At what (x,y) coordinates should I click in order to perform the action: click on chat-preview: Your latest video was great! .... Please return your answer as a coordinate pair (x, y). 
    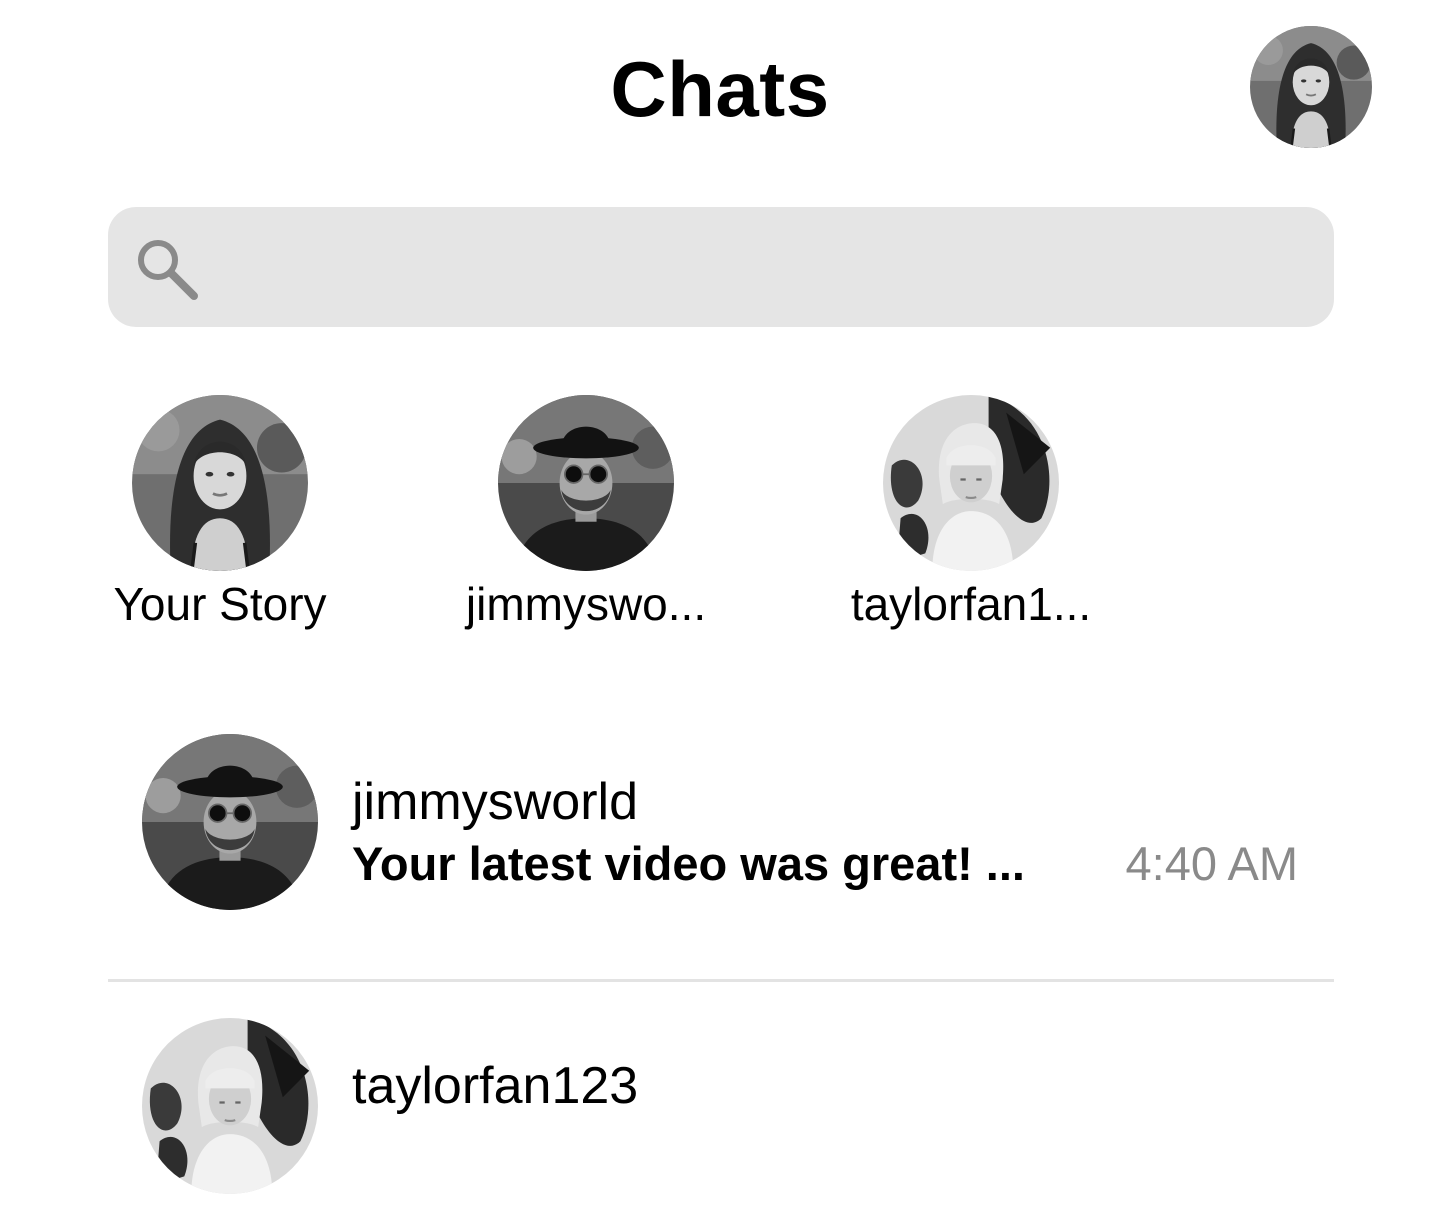
    Looking at the image, I should click on (688, 863).